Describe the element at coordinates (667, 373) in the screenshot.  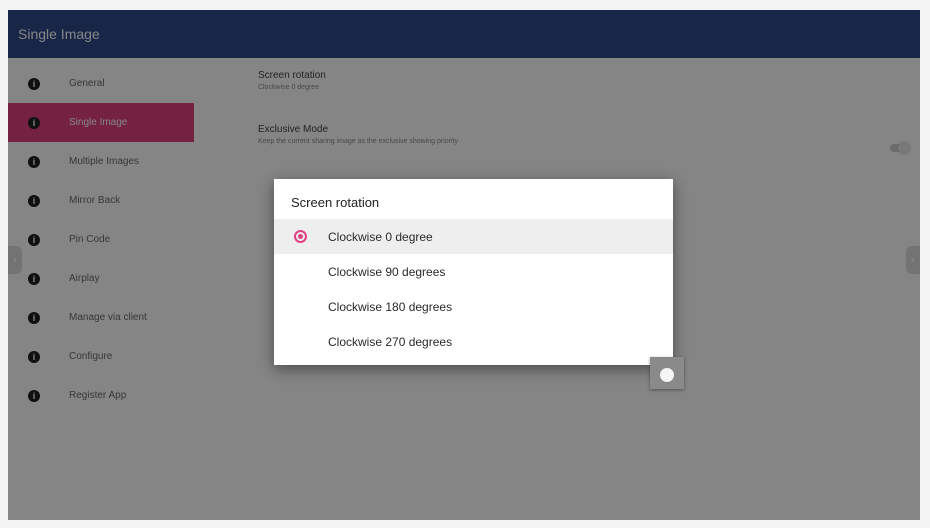
I see `floating-touch-button` at that location.